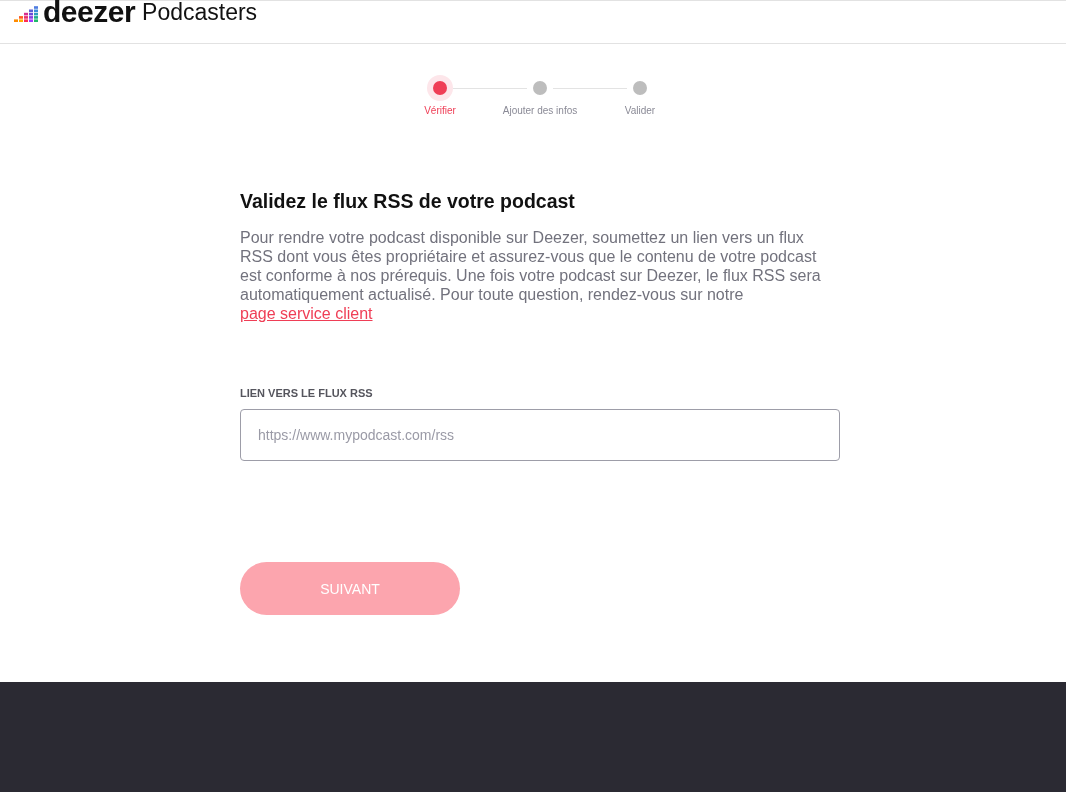 The width and height of the screenshot is (1066, 792). Describe the element at coordinates (89, 12) in the screenshot. I see `logo-wordmark: deezer` at that location.